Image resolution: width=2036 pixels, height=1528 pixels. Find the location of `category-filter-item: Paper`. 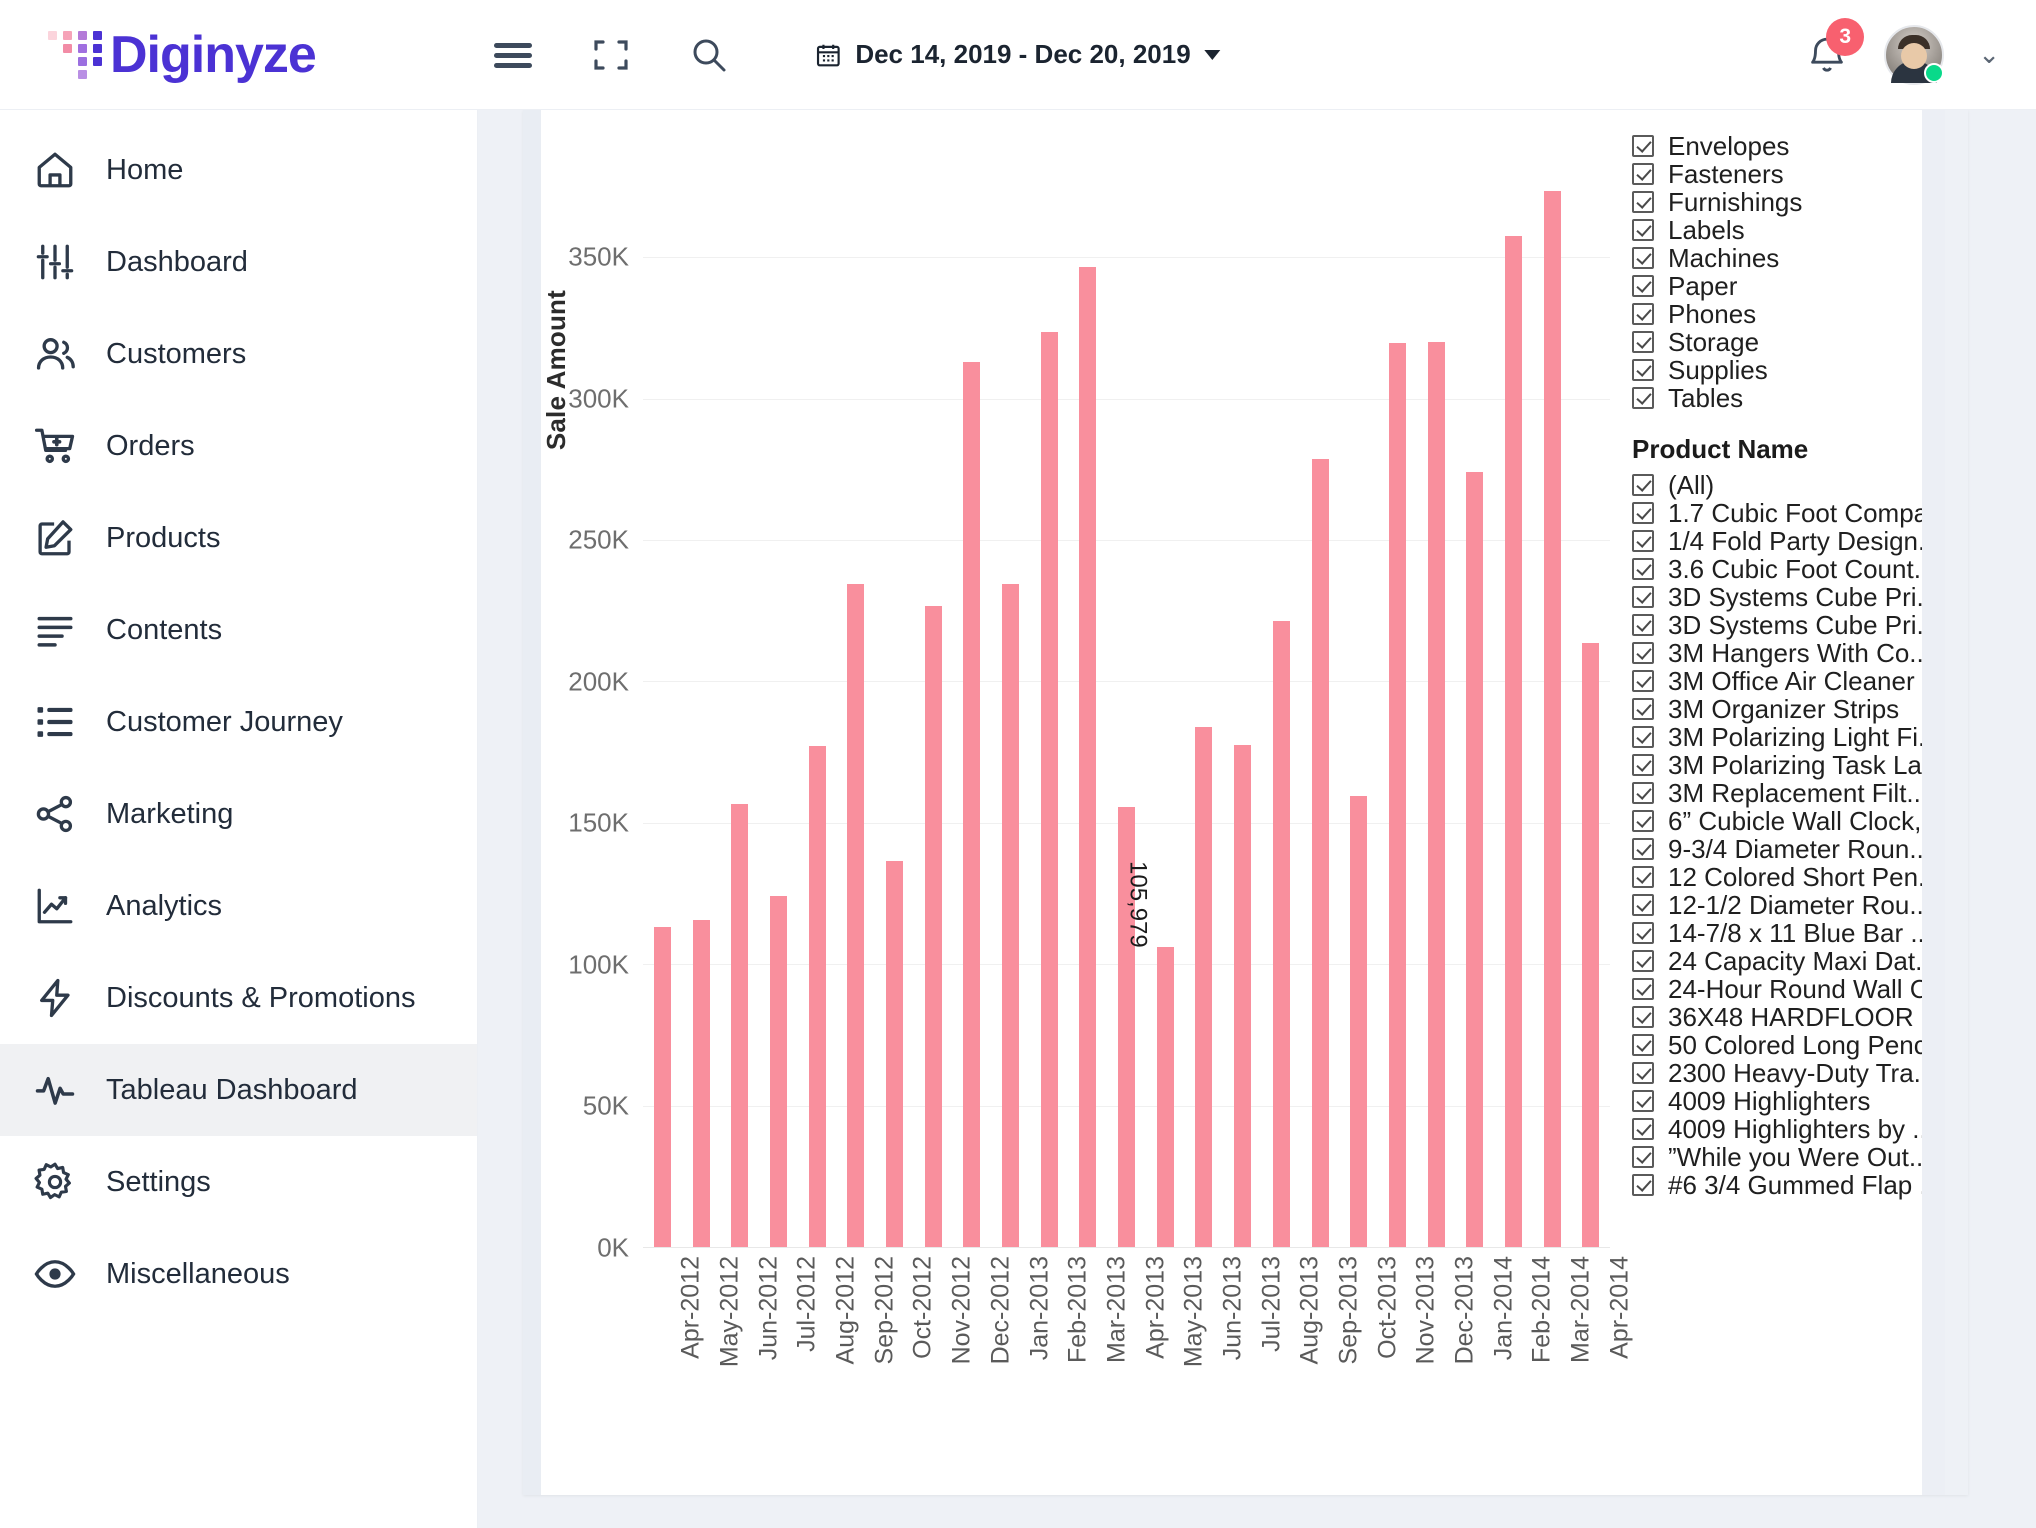

category-filter-item: Paper is located at coordinates (1800, 286).